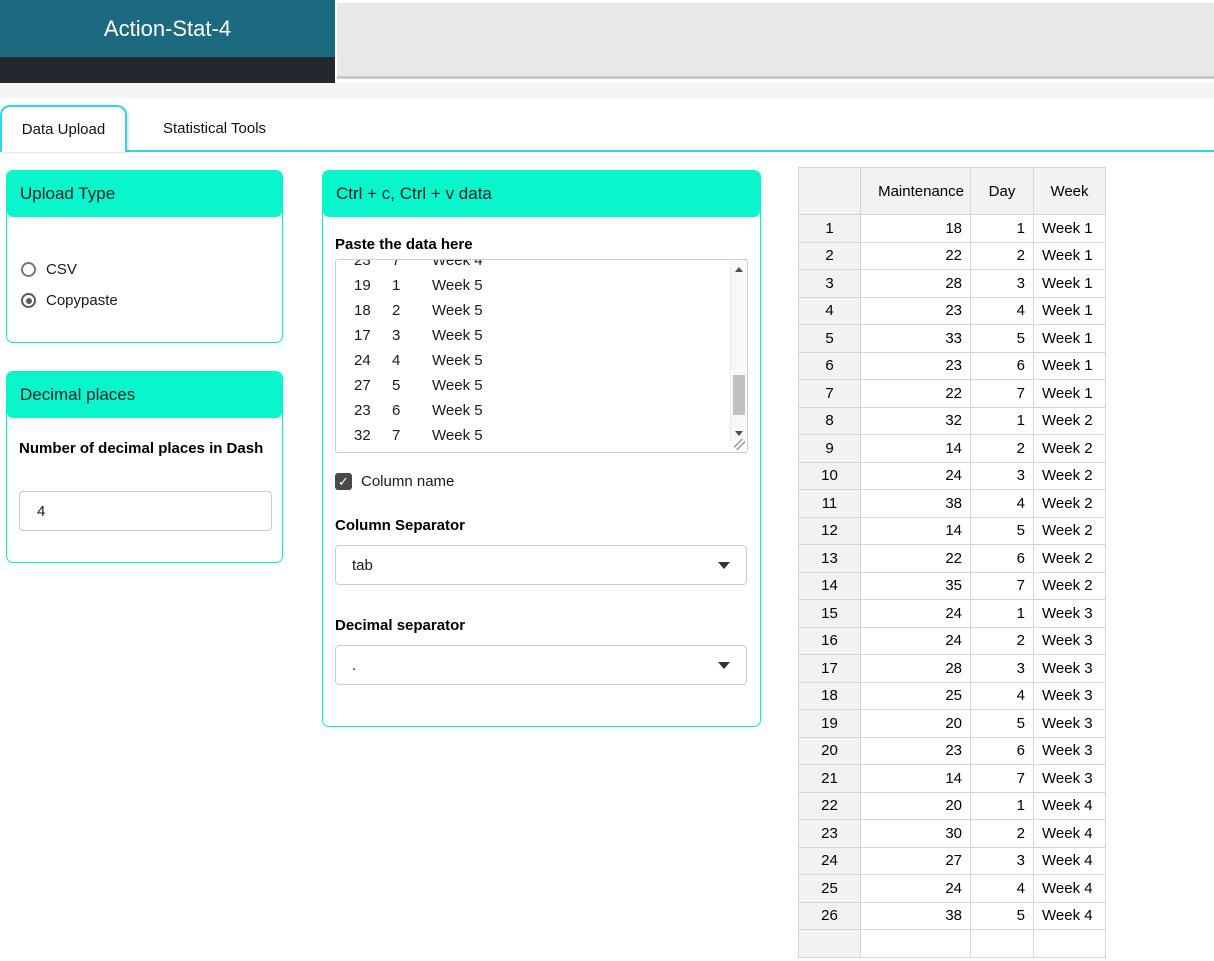 This screenshot has height=961, width=1214. I want to click on cell-index: 24, so click(829, 860).